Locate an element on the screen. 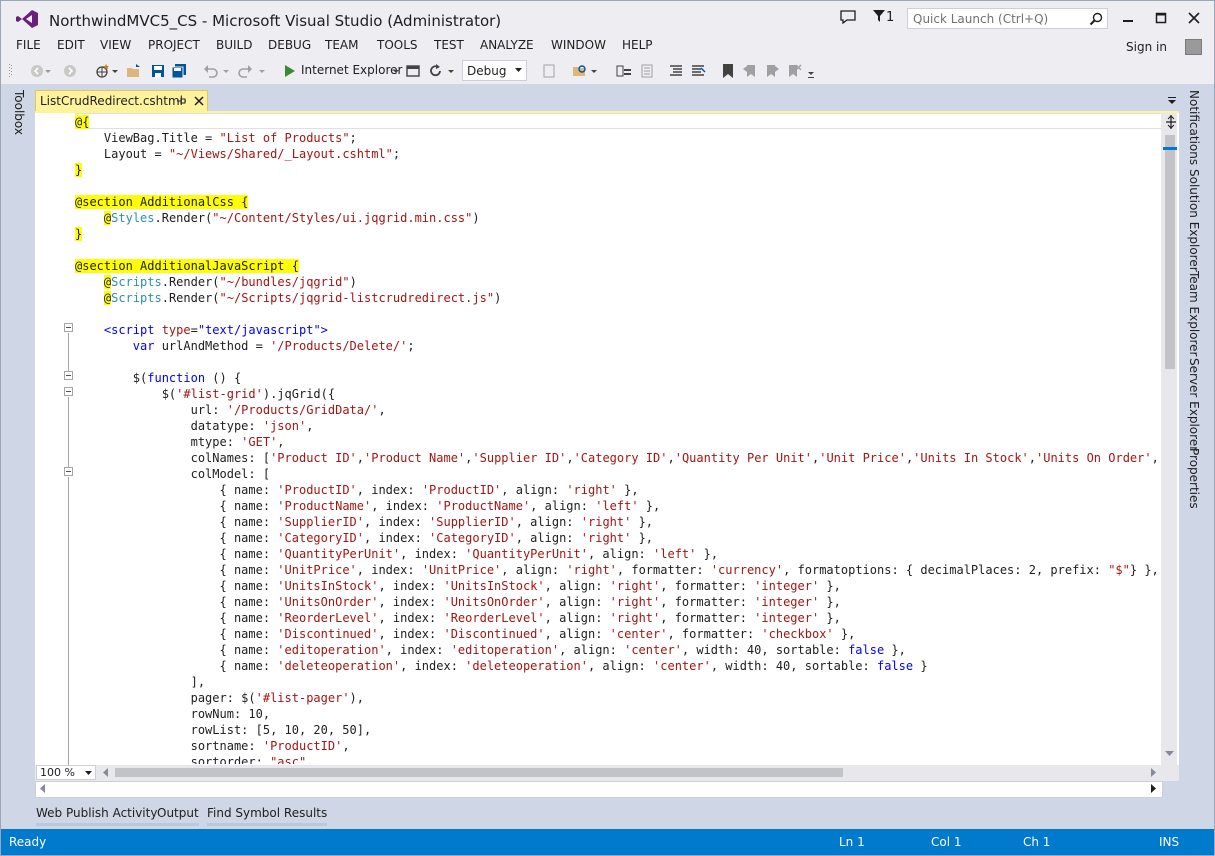  comment-lines-icon is located at coordinates (676, 71).